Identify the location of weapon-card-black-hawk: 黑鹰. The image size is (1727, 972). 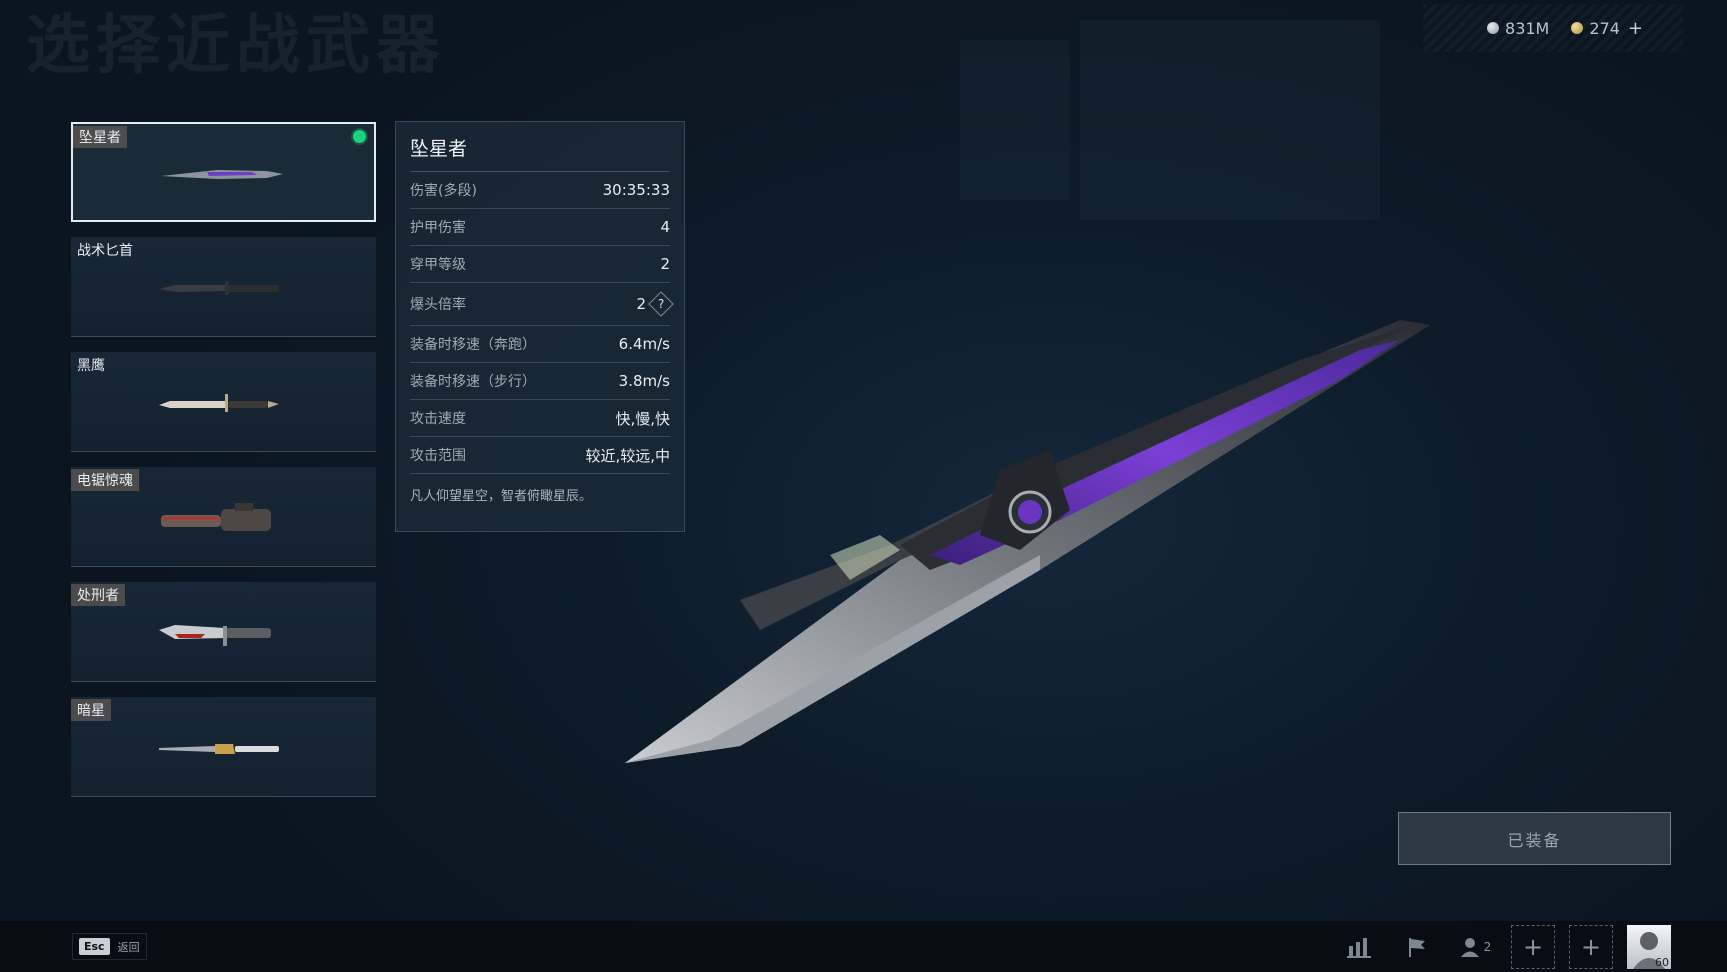
(223, 402).